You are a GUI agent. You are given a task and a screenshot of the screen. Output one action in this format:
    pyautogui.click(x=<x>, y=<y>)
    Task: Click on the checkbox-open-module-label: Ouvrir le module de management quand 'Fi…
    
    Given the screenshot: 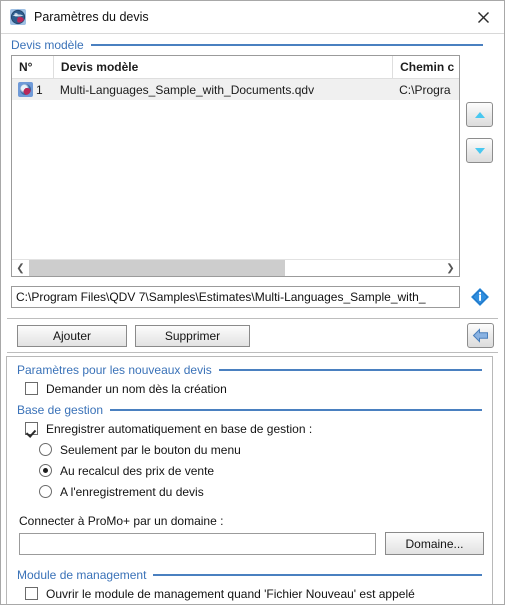 What is the action you would take?
    pyautogui.click(x=230, y=593)
    